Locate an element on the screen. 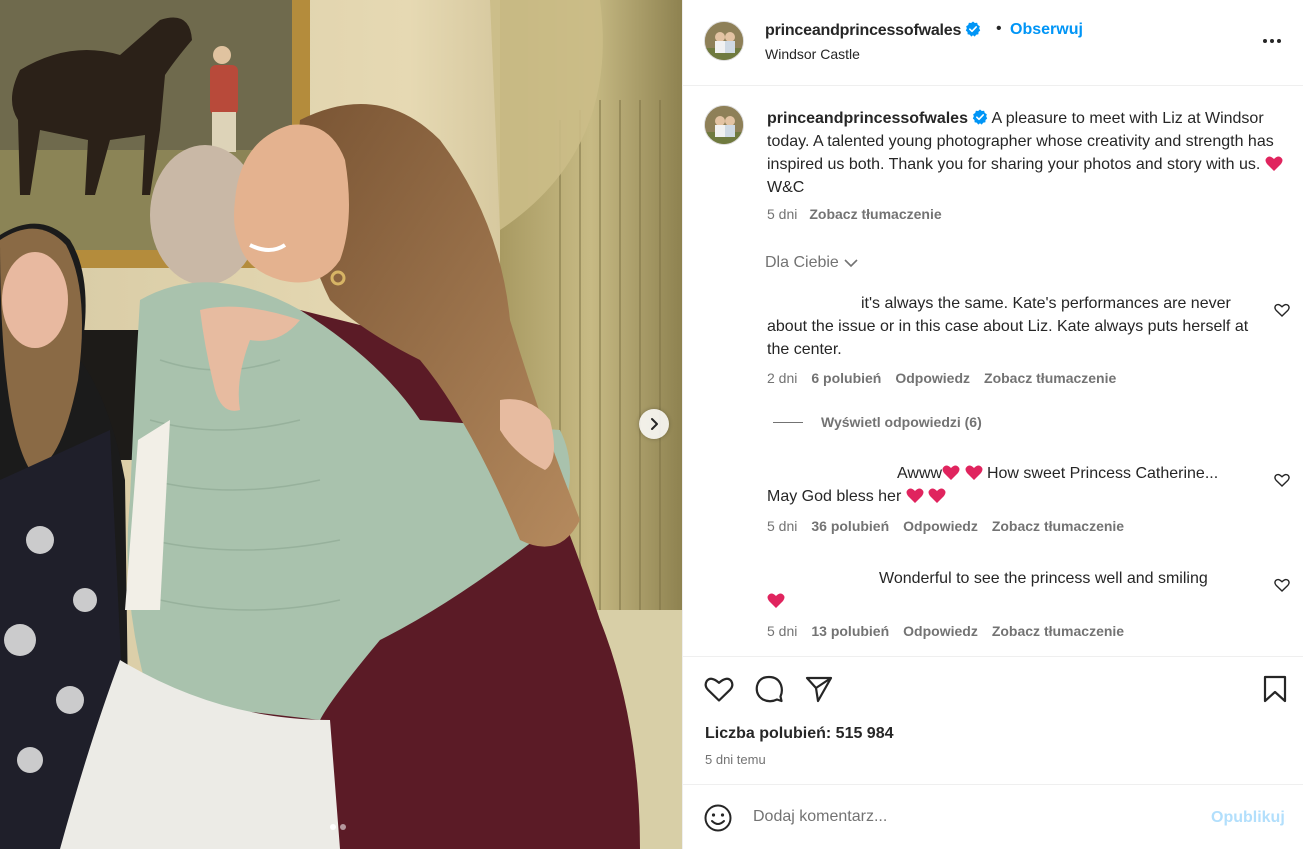  author-avatar is located at coordinates (724, 41).